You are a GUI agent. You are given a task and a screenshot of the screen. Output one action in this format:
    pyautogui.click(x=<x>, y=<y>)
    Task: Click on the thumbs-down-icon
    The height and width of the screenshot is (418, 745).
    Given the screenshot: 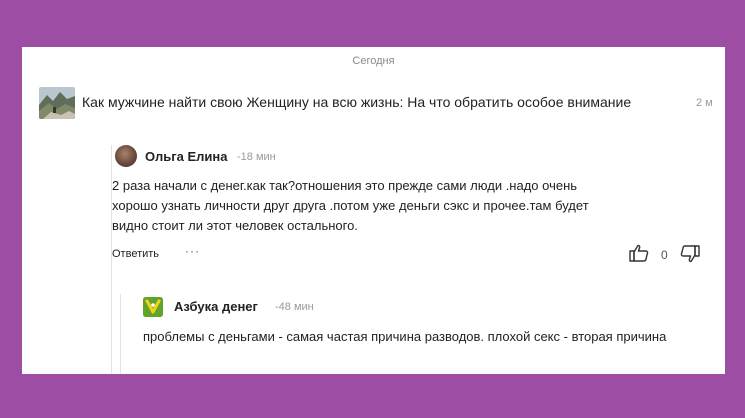 What is the action you would take?
    pyautogui.click(x=690, y=254)
    